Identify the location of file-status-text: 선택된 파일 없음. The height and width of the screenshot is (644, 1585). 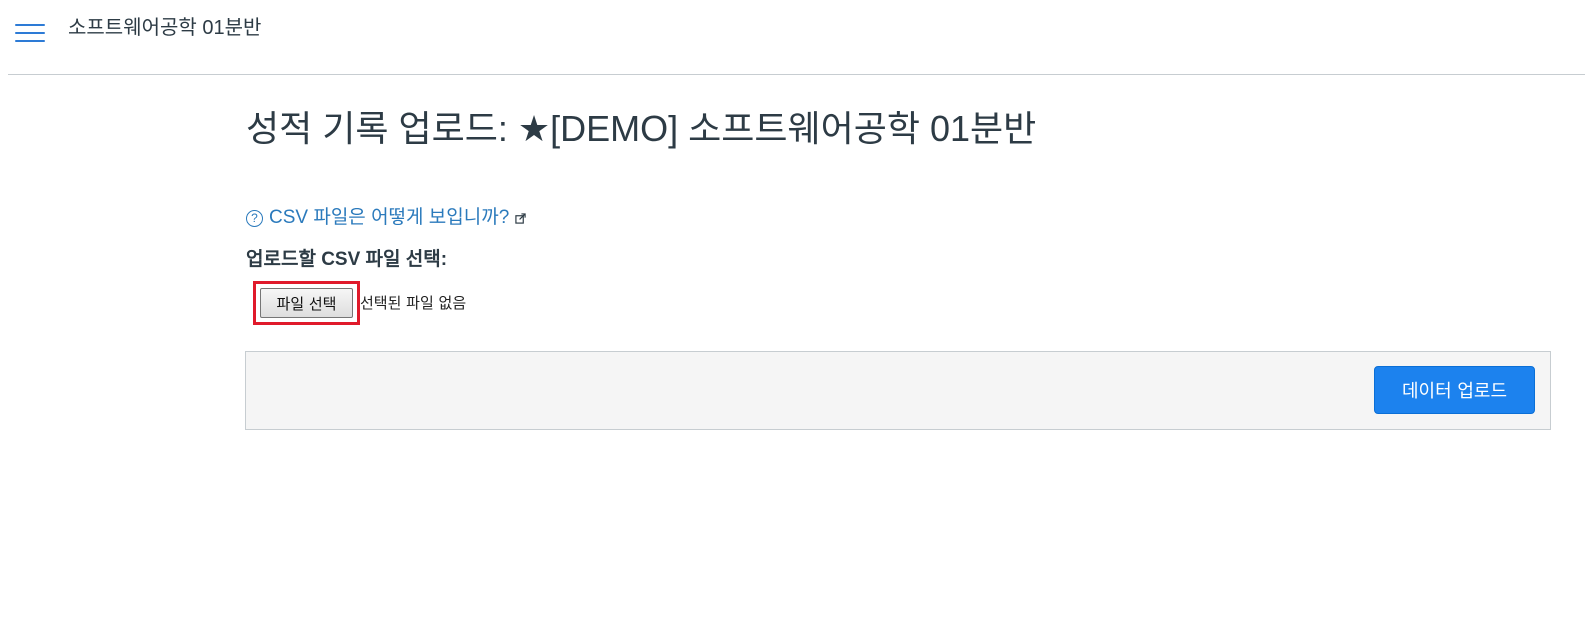
(413, 303).